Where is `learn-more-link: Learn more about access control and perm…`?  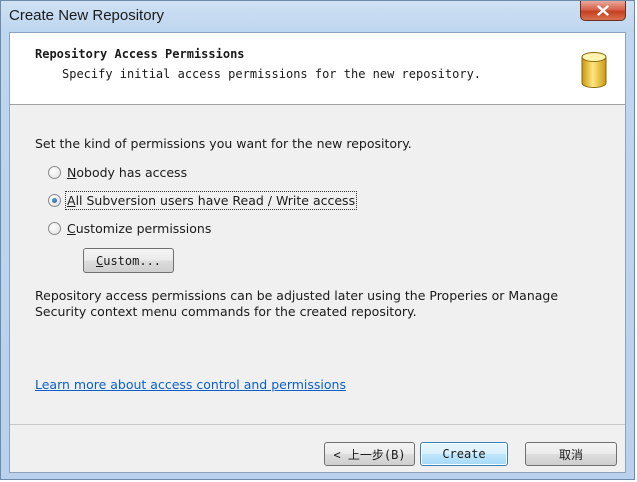
learn-more-link: Learn more about access control and perm… is located at coordinates (190, 384).